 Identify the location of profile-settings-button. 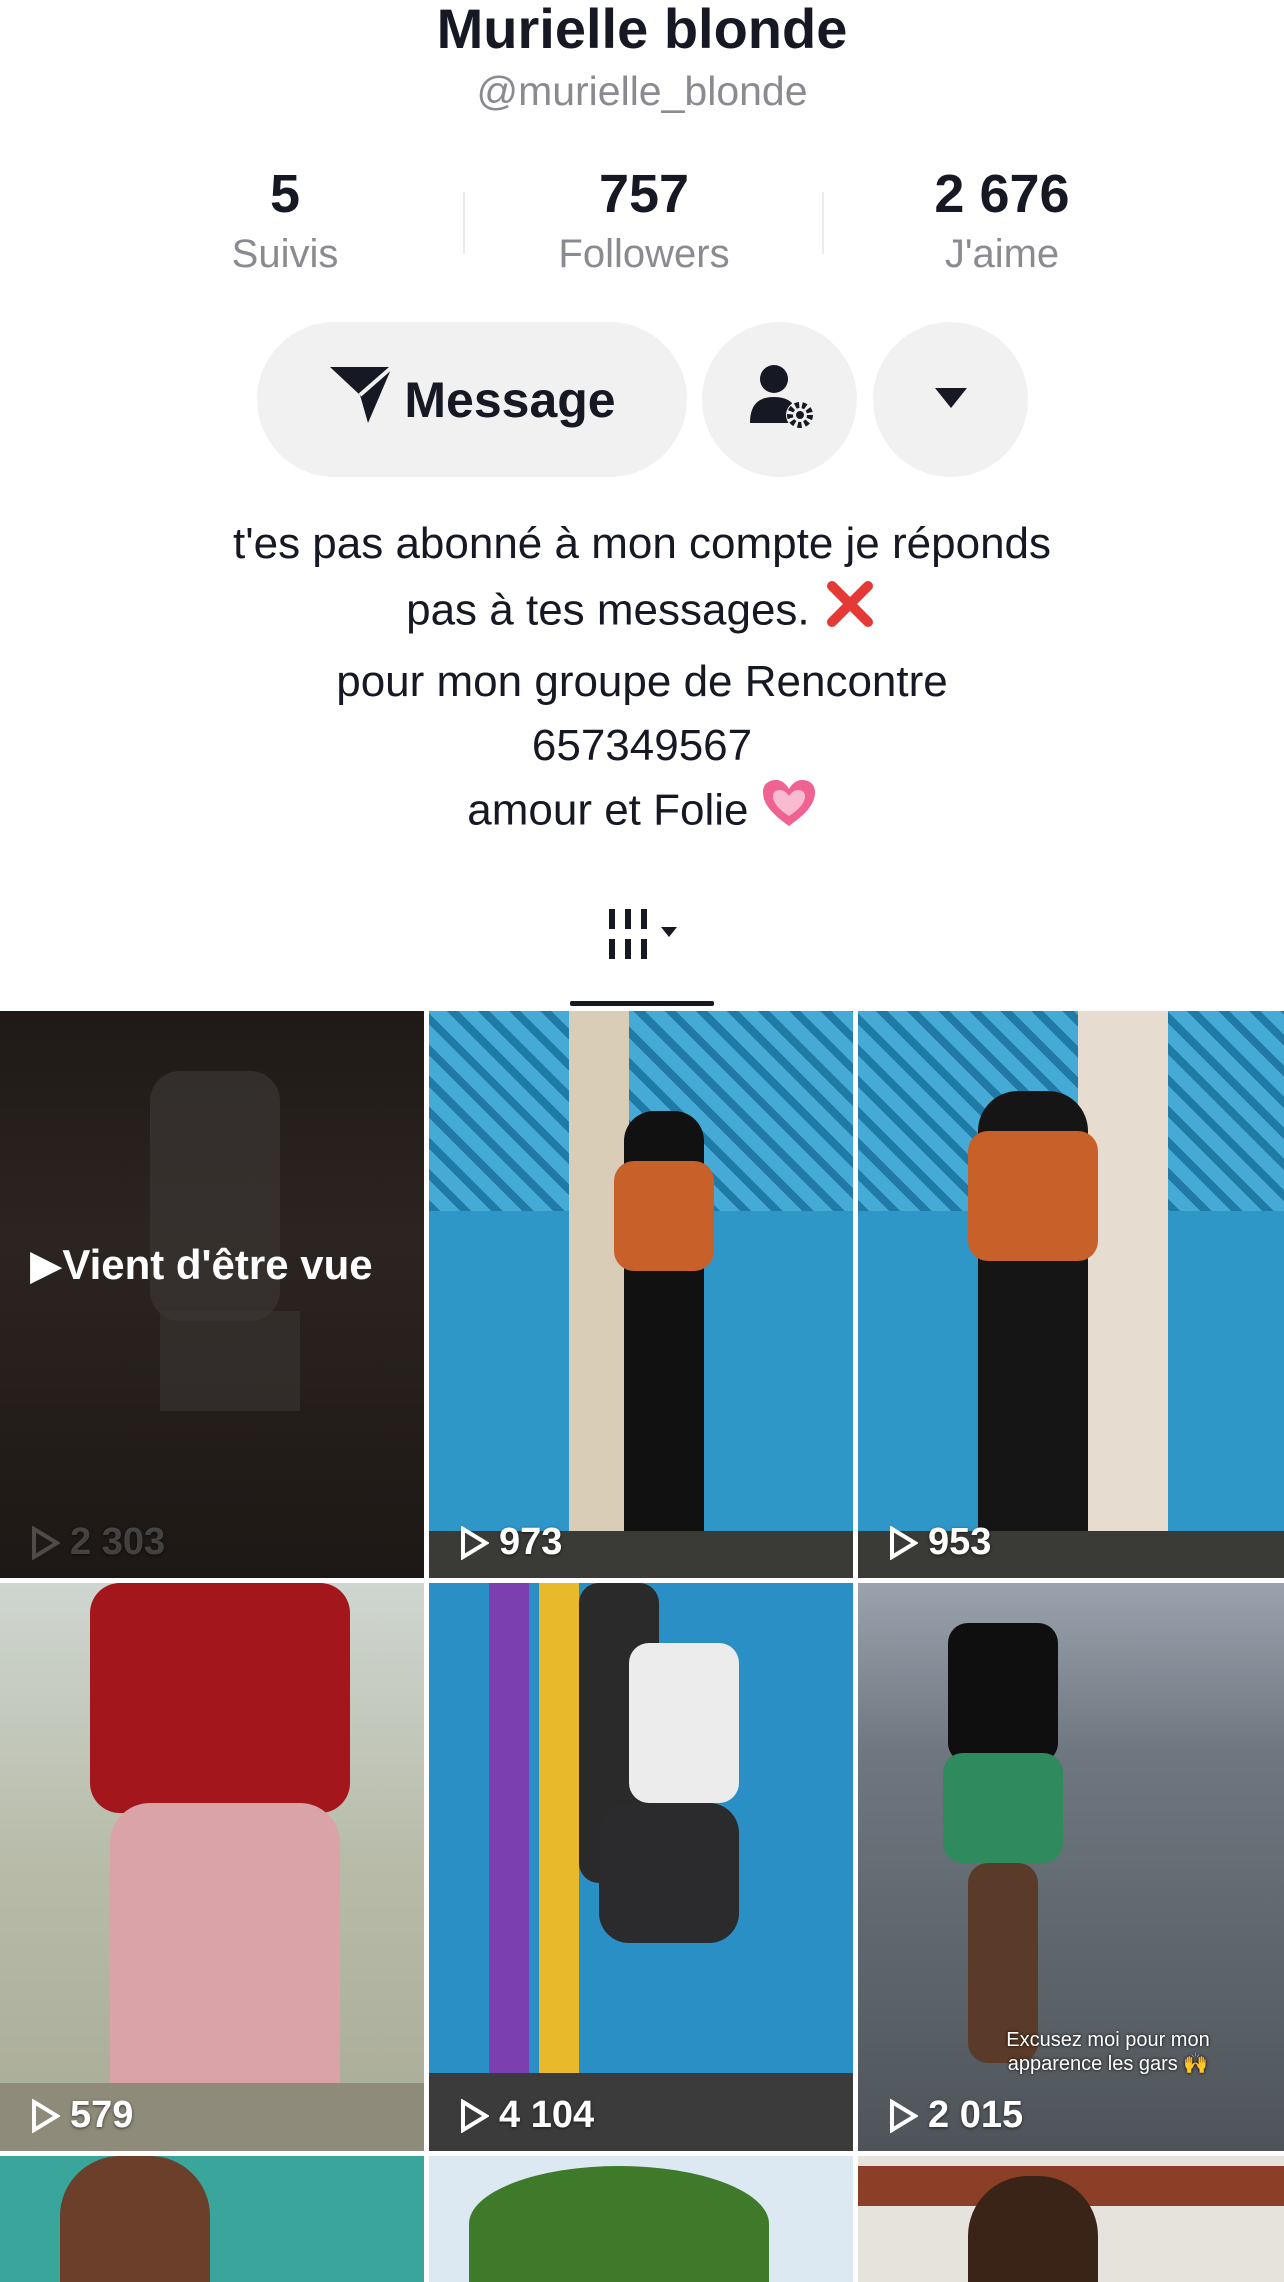
(779, 399).